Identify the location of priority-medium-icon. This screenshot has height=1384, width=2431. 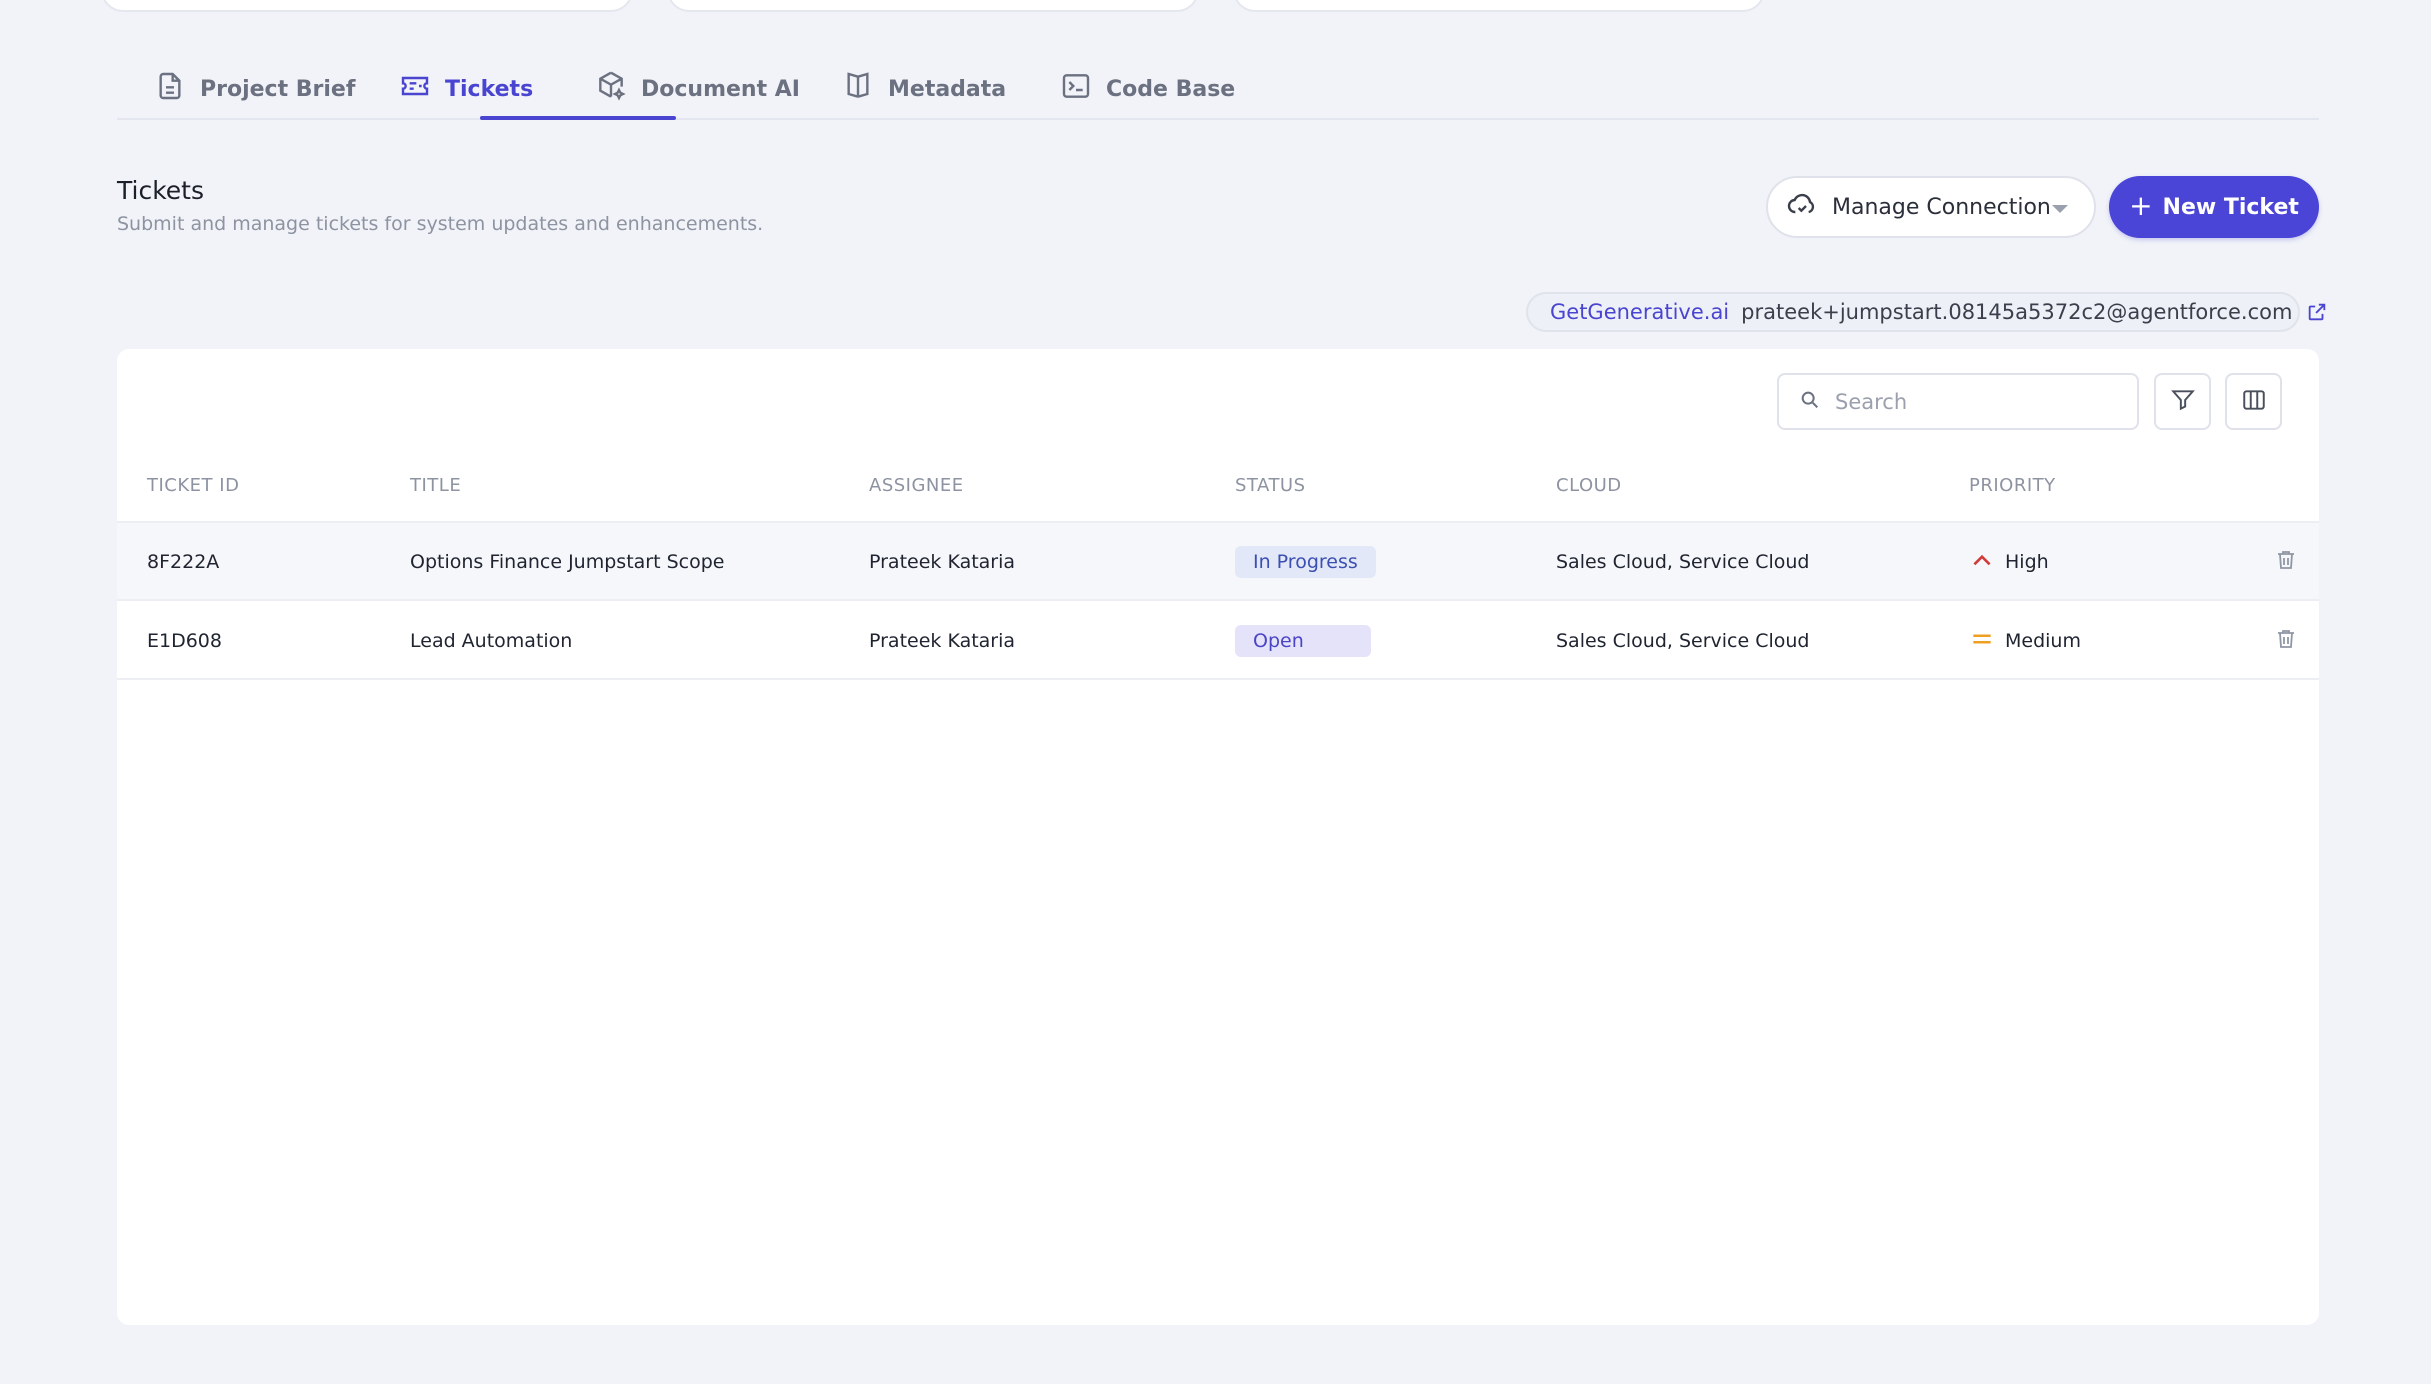
(1987, 641).